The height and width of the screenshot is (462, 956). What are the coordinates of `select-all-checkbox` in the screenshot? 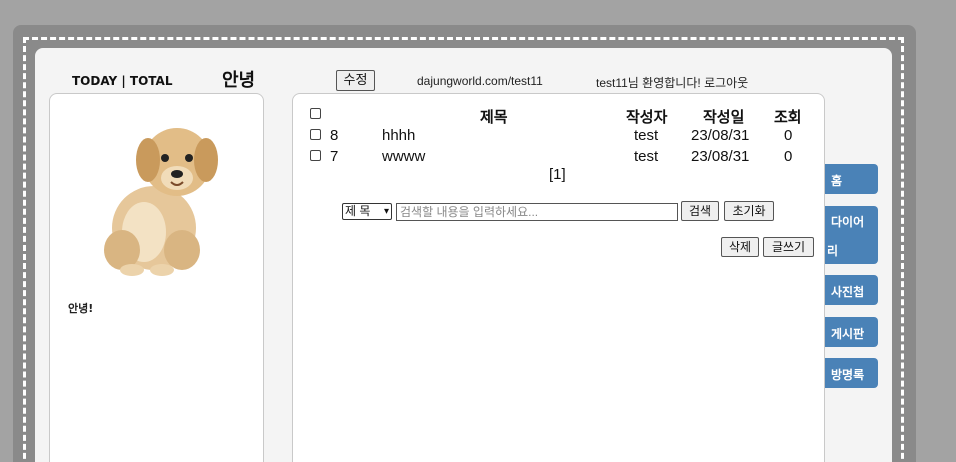 It's located at (315, 113).